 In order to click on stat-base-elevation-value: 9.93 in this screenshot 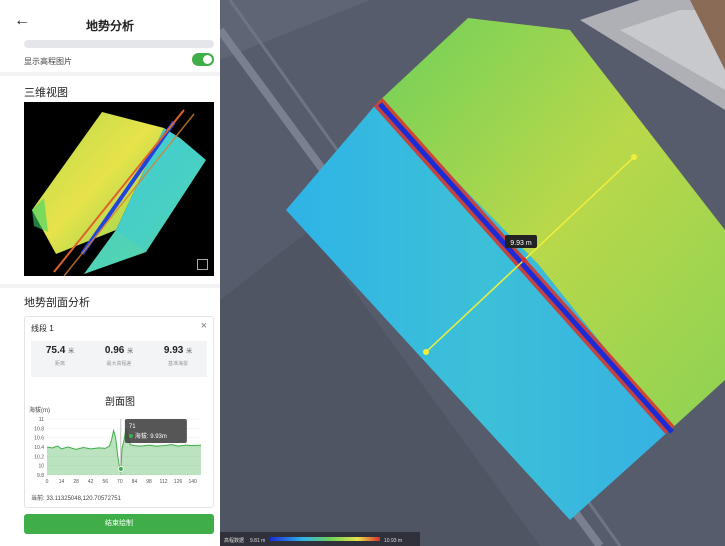, I will do `click(173, 350)`.